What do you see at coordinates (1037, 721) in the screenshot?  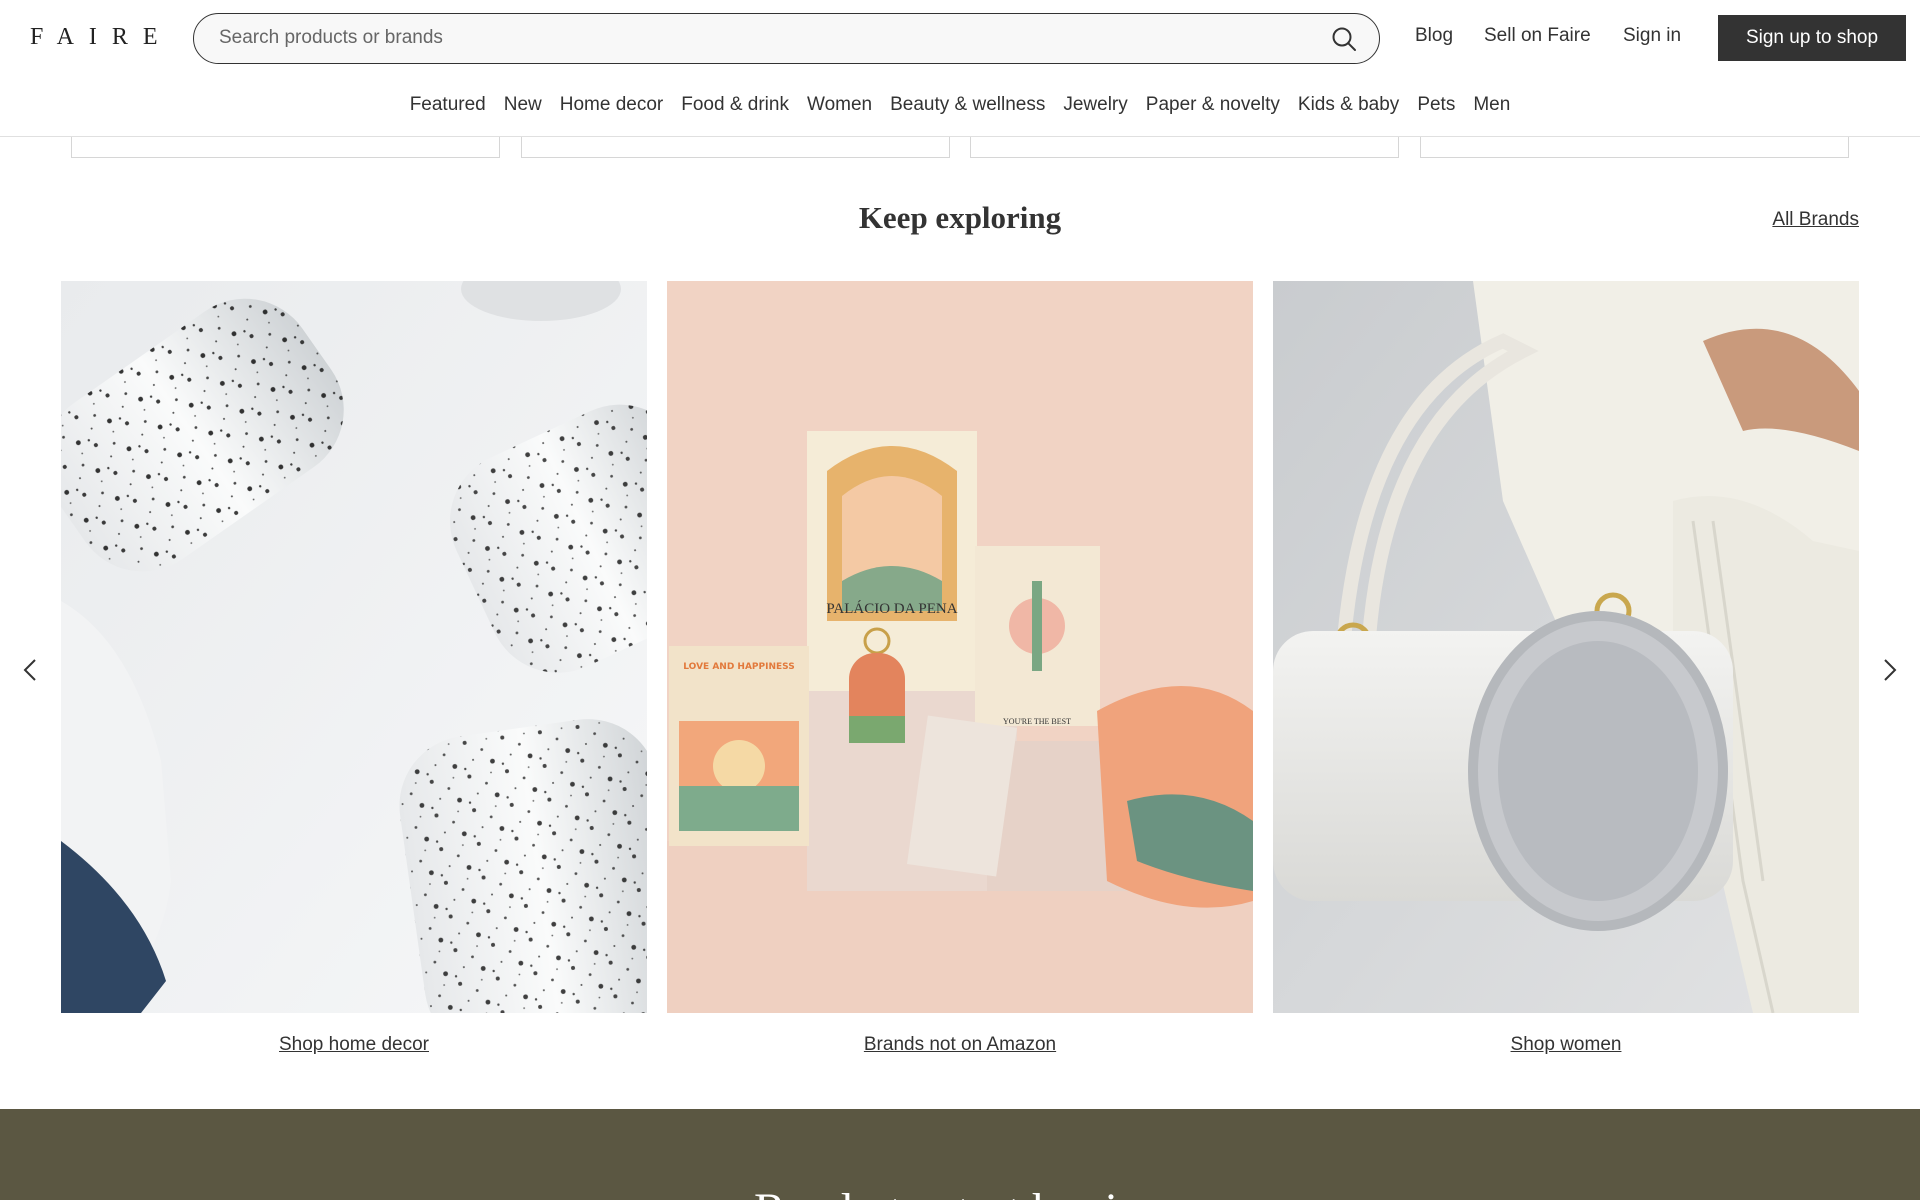 I see `card-text-best: YOU'RE THE BEST` at bounding box center [1037, 721].